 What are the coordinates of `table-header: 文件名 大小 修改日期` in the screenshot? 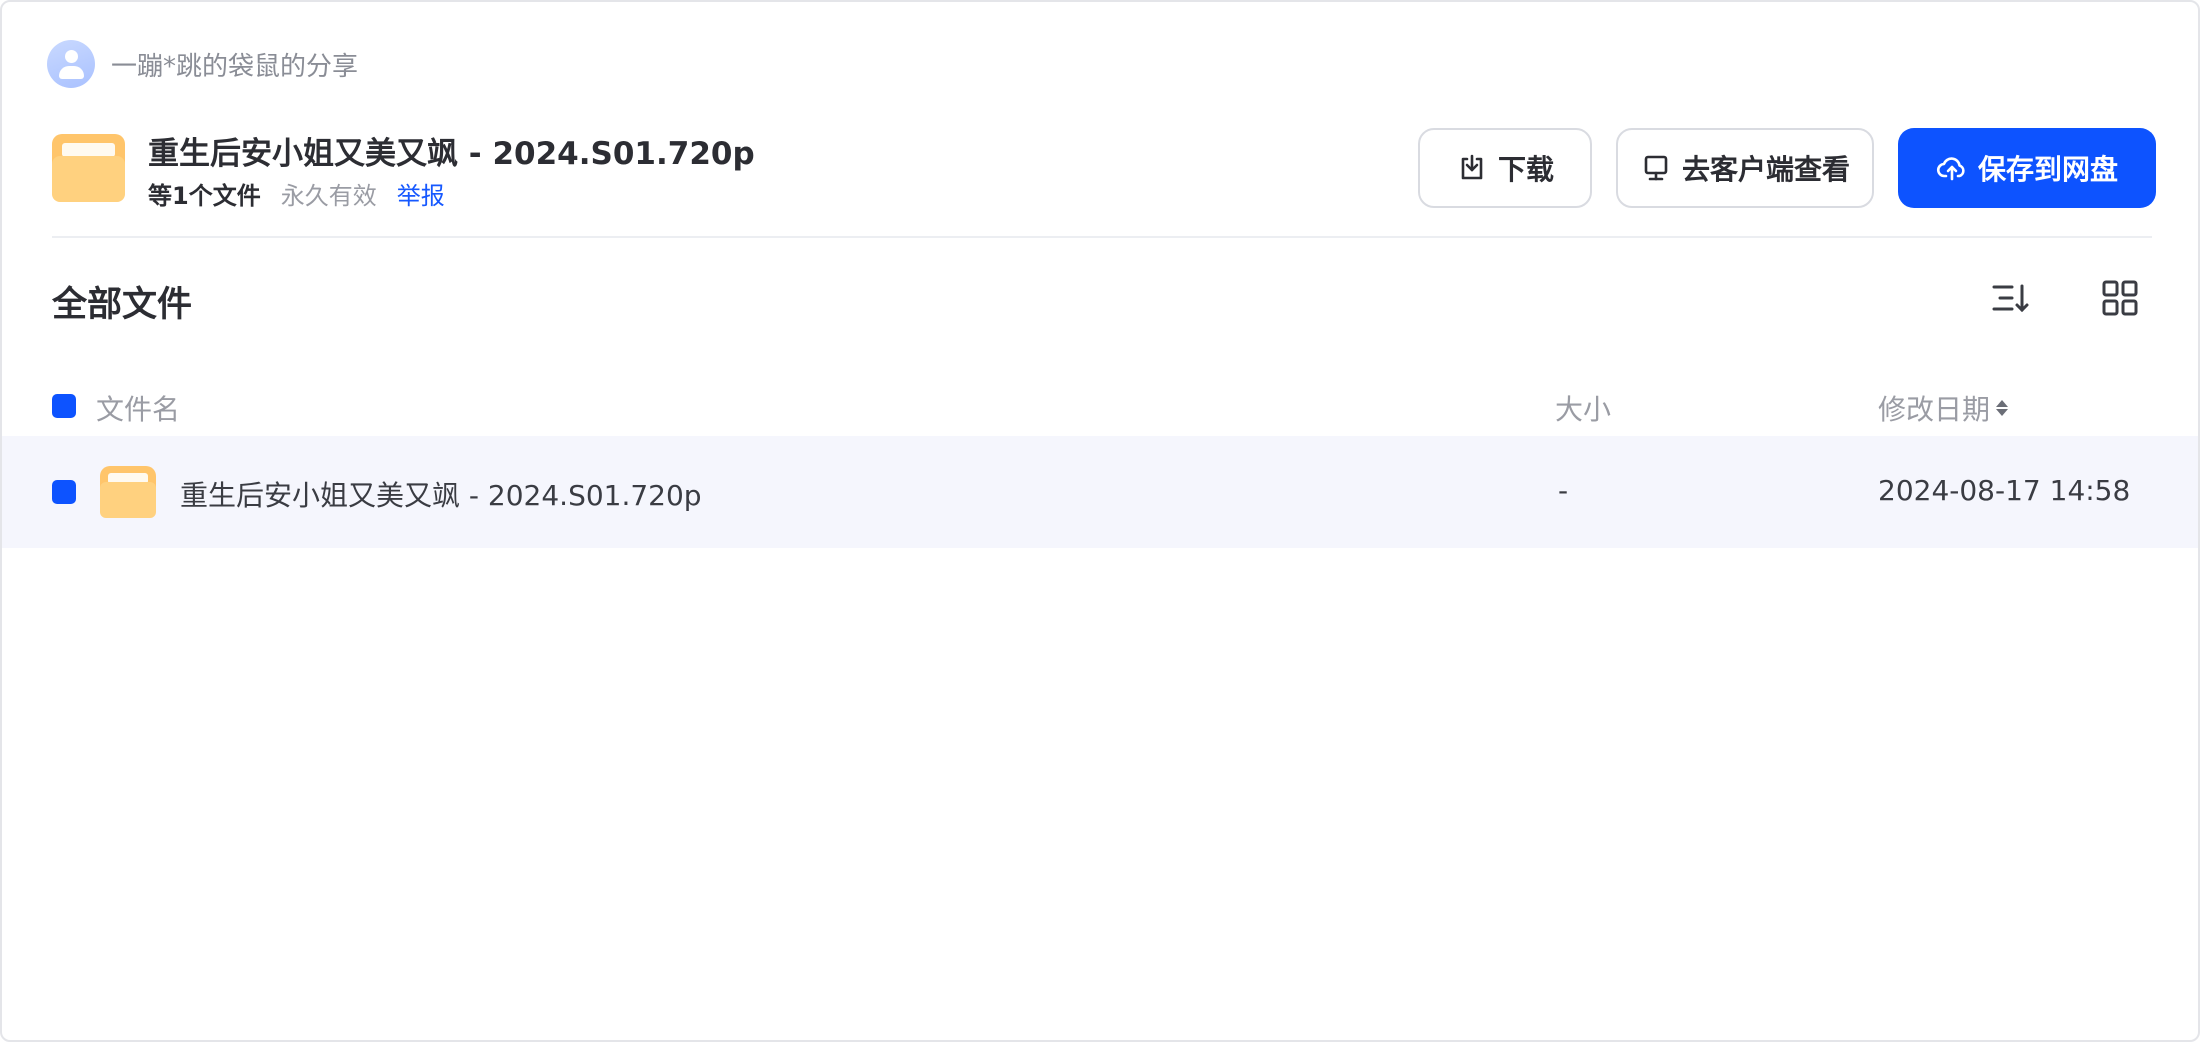 It's located at (1100, 406).